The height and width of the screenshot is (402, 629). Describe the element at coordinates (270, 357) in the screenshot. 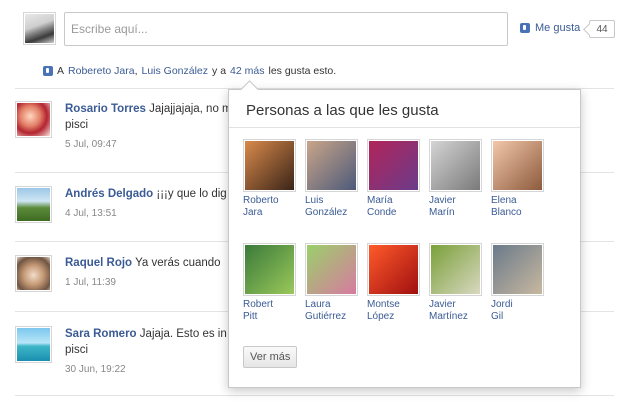

I see `ver-mas-button: Ver más` at that location.